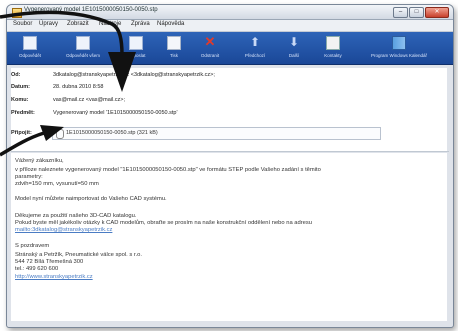  I want to click on body-line: tel.: 499 620 600, so click(37, 269).